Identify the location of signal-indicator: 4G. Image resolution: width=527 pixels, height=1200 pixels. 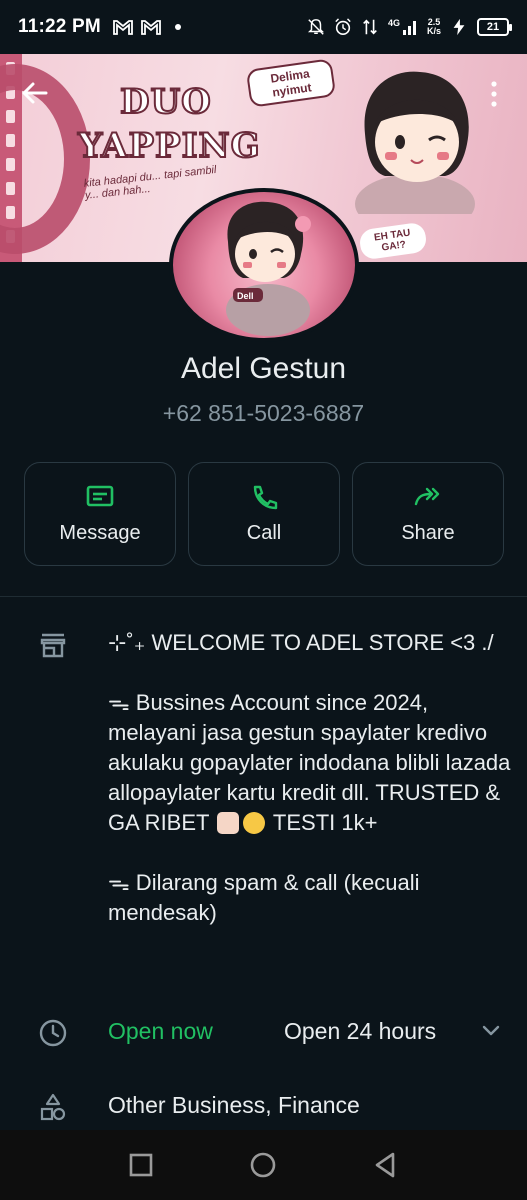
(403, 27).